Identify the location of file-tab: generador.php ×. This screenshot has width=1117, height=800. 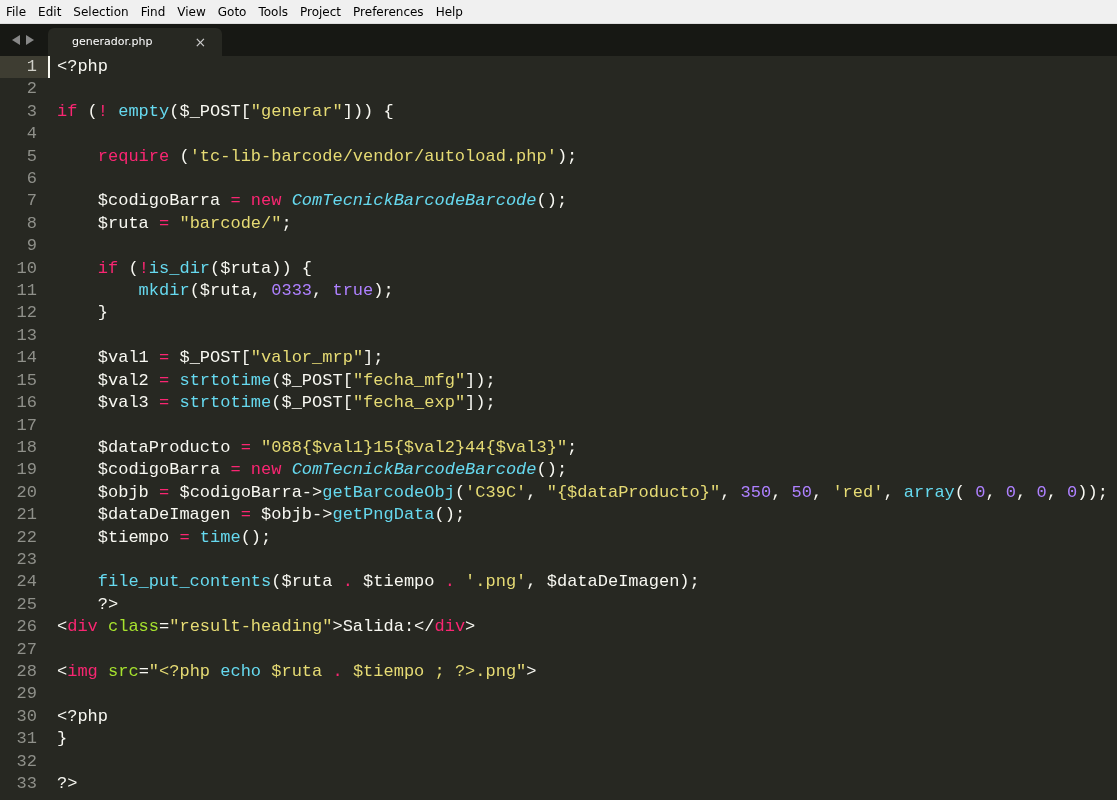
(135, 42).